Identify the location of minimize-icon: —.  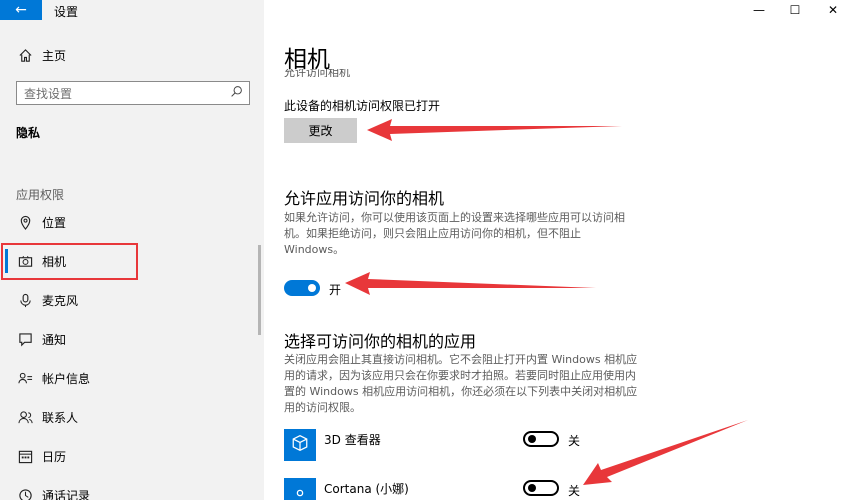
(759, 10).